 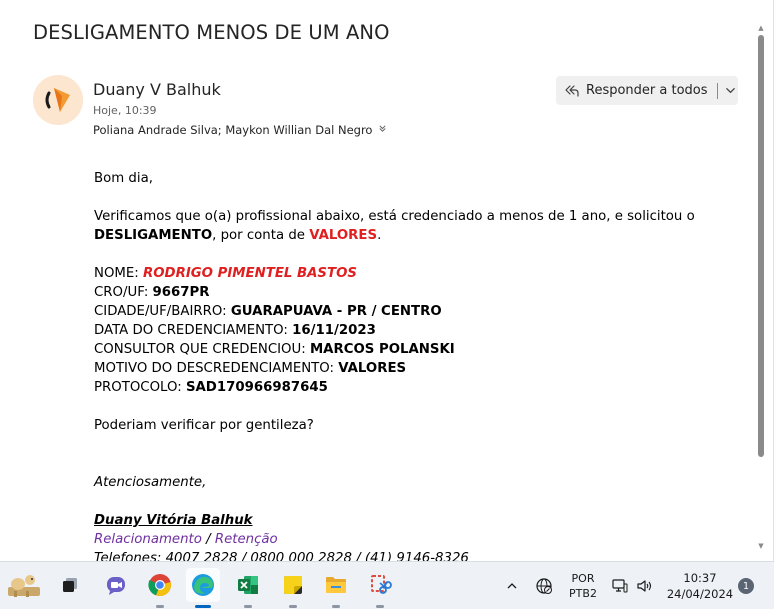 I want to click on avatar-logo-icon, so click(x=58, y=100).